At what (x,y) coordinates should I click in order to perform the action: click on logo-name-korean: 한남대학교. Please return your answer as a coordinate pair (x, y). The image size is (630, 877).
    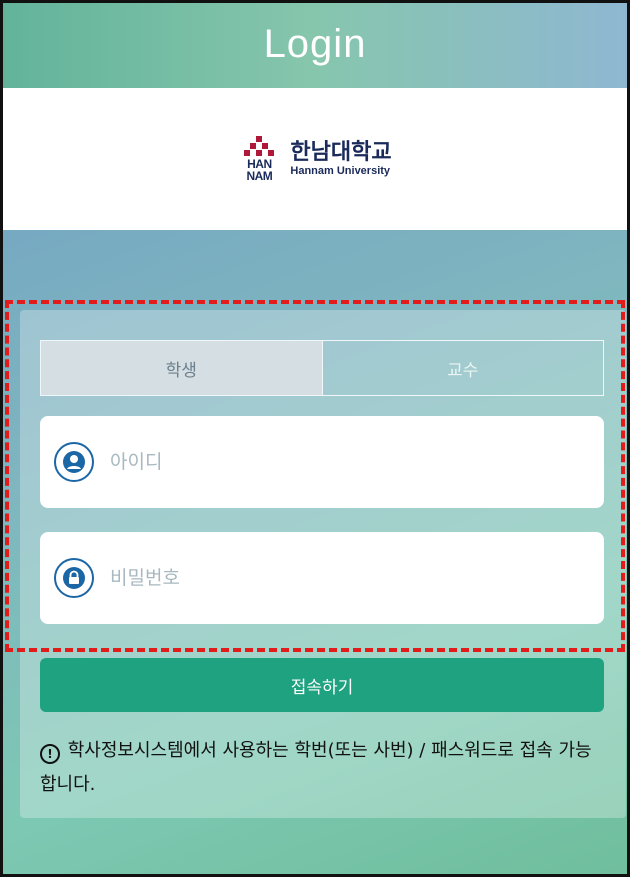
    Looking at the image, I should click on (341, 152).